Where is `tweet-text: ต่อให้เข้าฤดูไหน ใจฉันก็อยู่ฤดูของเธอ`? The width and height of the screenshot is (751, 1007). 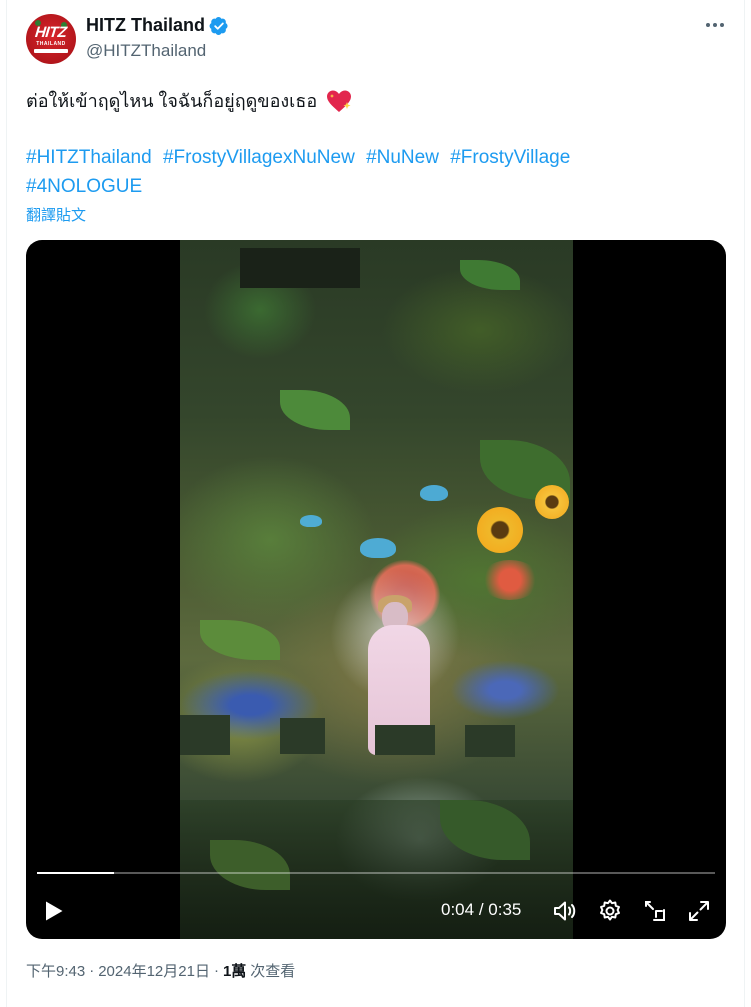
tweet-text: ต่อให้เข้าฤดูไหน ใจฉันก็อยู่ฤดูของเธอ is located at coordinates (189, 100).